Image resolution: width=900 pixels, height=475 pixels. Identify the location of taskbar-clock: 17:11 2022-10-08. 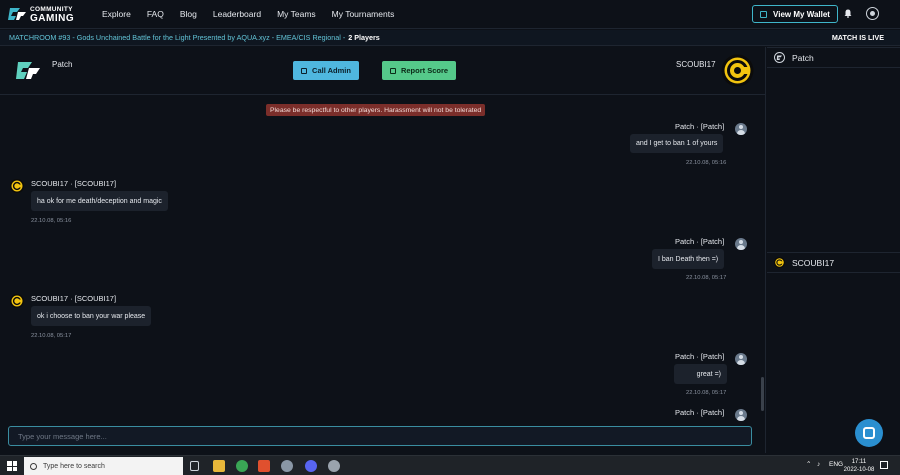
(859, 466).